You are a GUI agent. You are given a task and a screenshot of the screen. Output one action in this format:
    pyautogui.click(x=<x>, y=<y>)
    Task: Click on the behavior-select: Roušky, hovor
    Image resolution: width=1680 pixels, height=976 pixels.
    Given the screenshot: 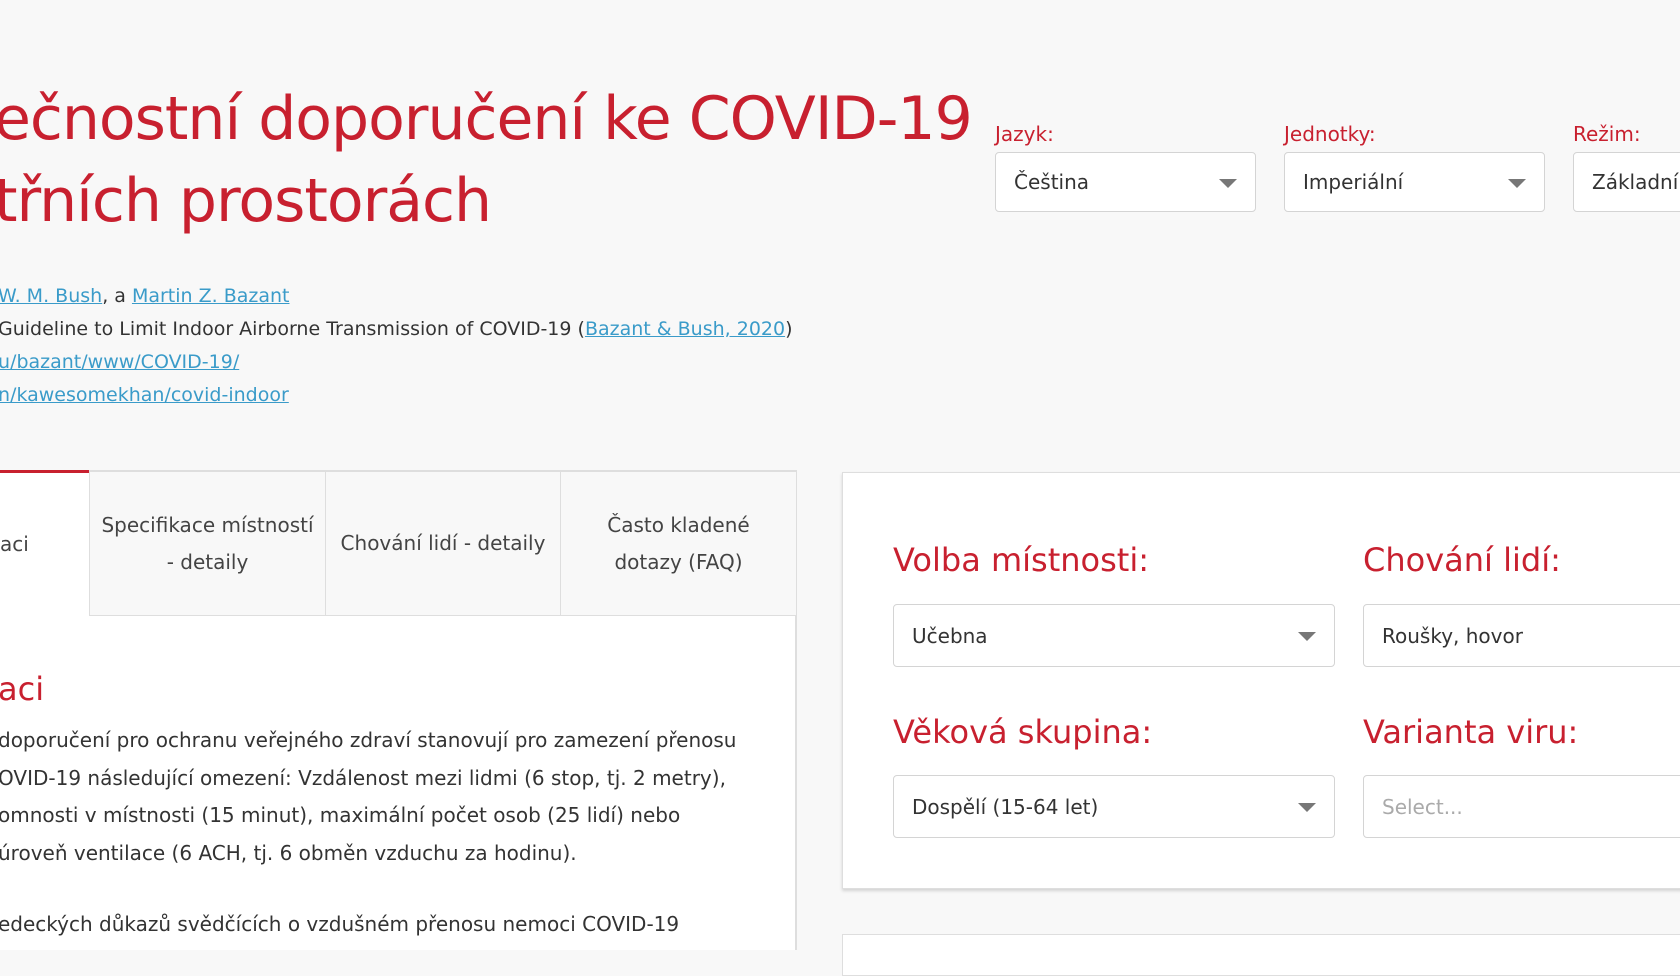 What is the action you would take?
    pyautogui.click(x=1521, y=635)
    